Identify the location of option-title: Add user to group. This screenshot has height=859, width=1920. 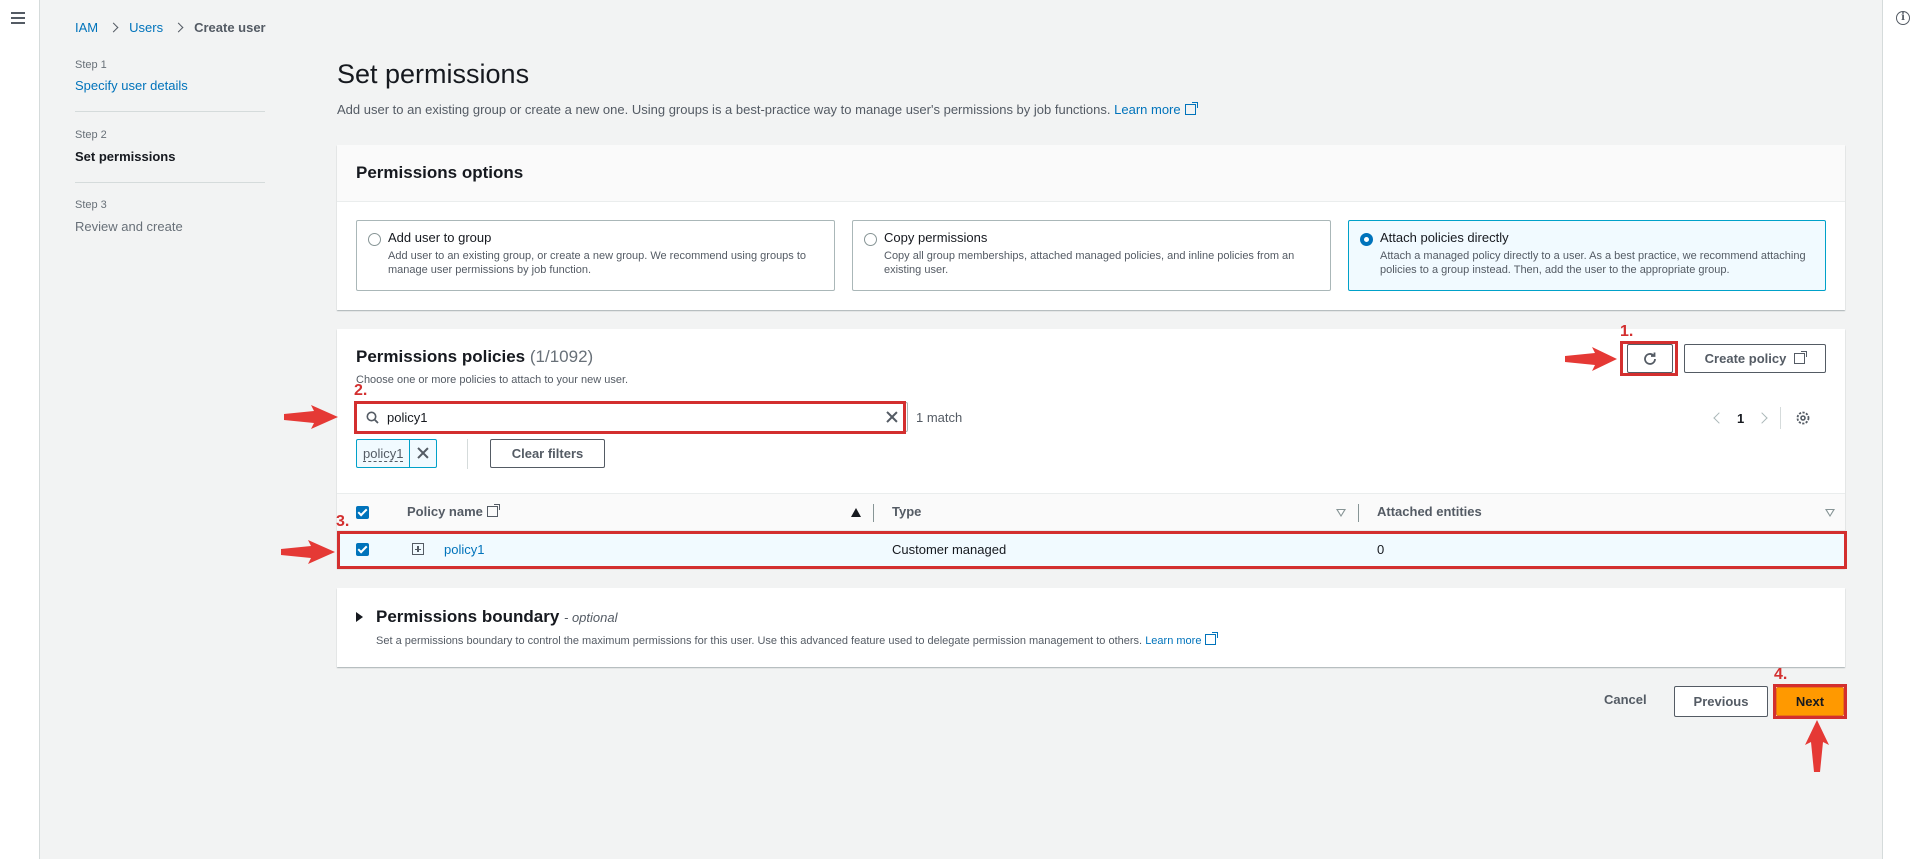
(440, 237).